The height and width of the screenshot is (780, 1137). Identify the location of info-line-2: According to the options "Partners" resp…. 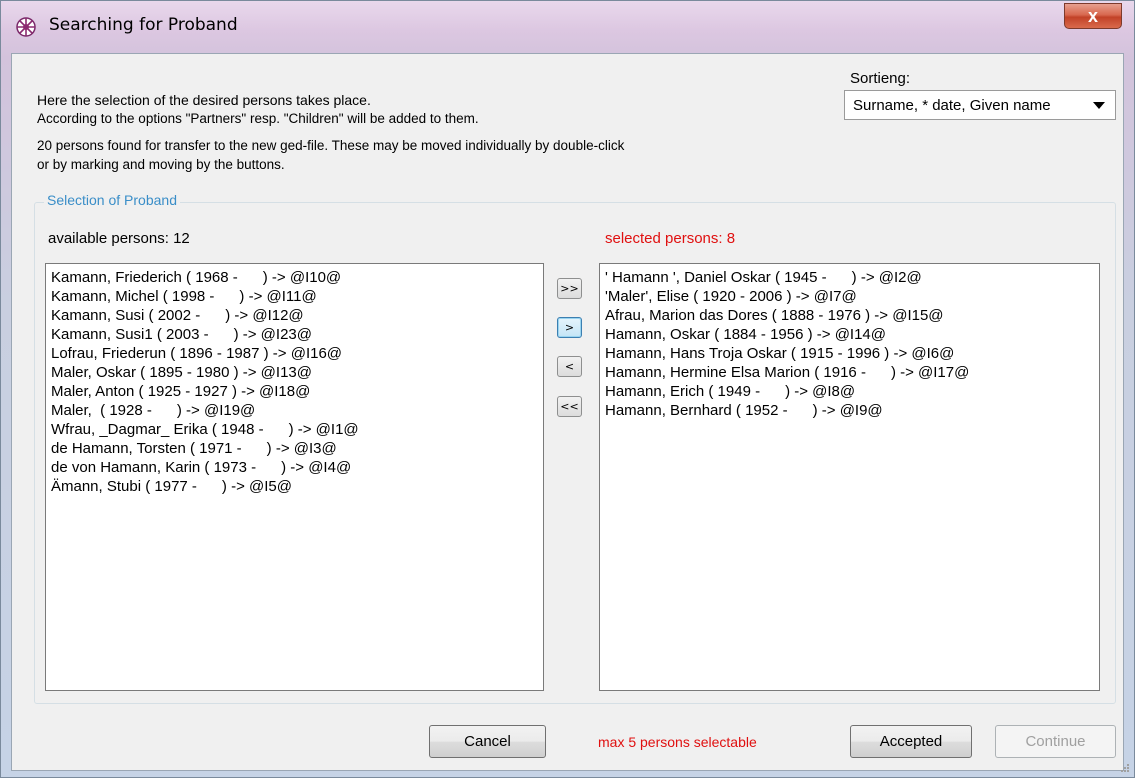
(258, 118).